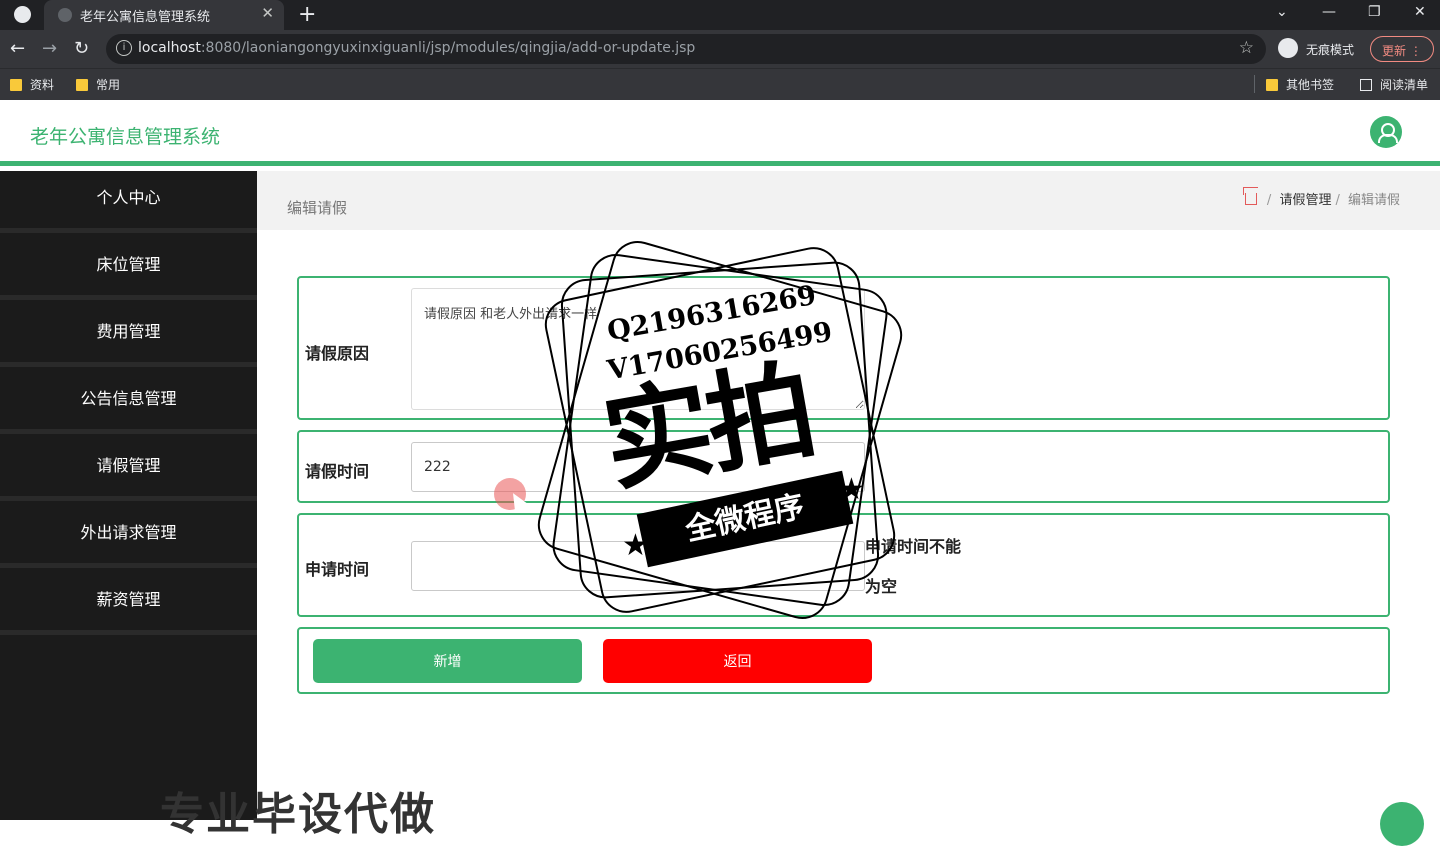 The width and height of the screenshot is (1440, 846). Describe the element at coordinates (267, 13) in the screenshot. I see `tab-close-icon: ✕` at that location.